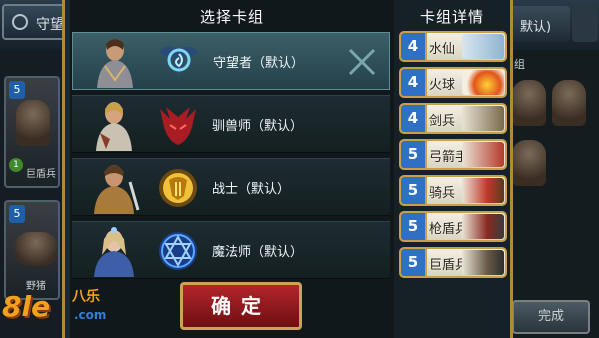 This screenshot has width=599, height=338. I want to click on card-row: 5 枪盾兵, so click(453, 226).